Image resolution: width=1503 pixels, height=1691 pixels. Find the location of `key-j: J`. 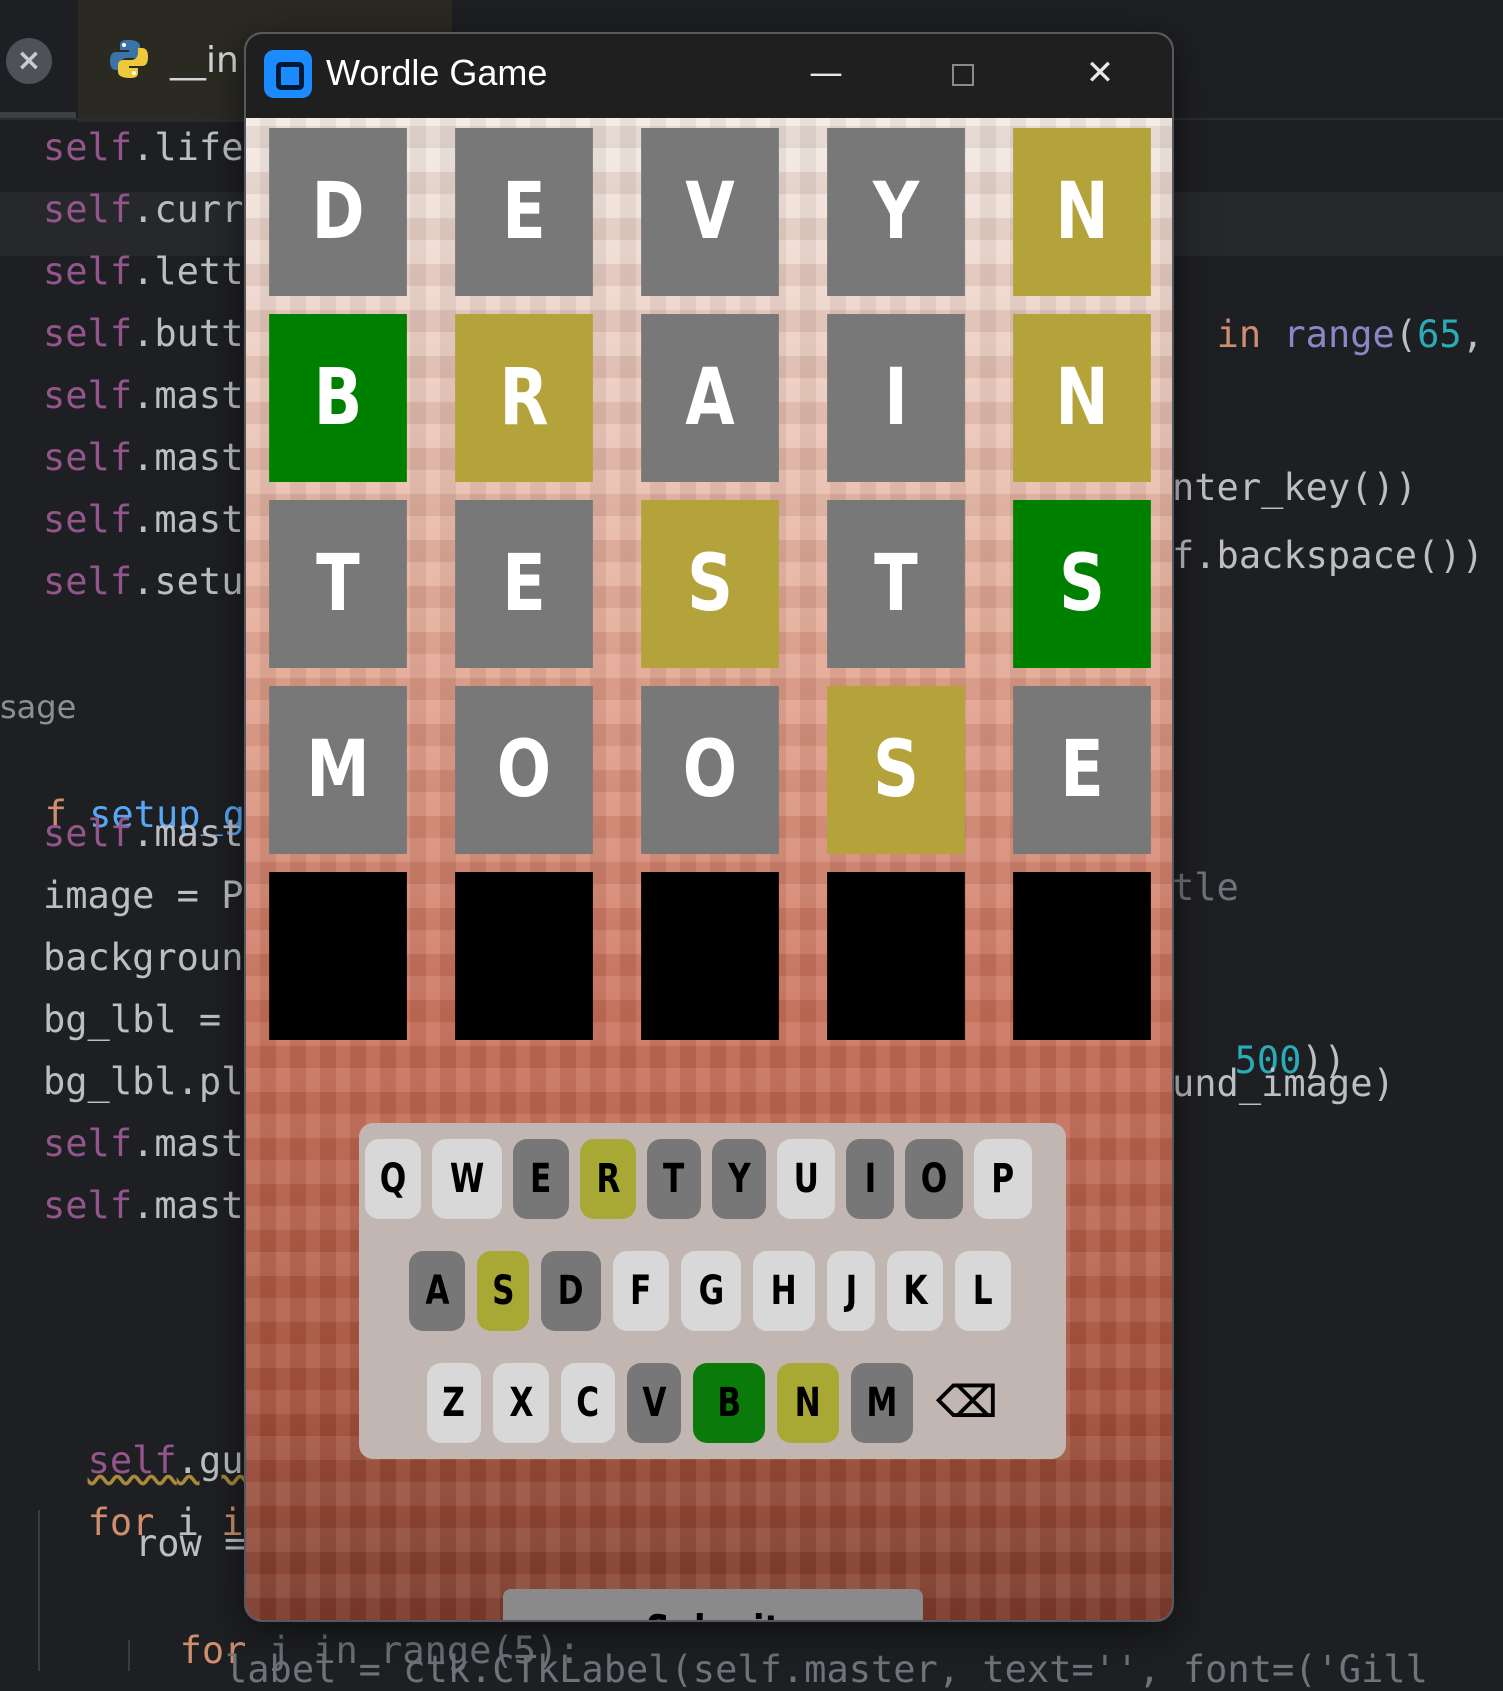

key-j: J is located at coordinates (851, 1291).